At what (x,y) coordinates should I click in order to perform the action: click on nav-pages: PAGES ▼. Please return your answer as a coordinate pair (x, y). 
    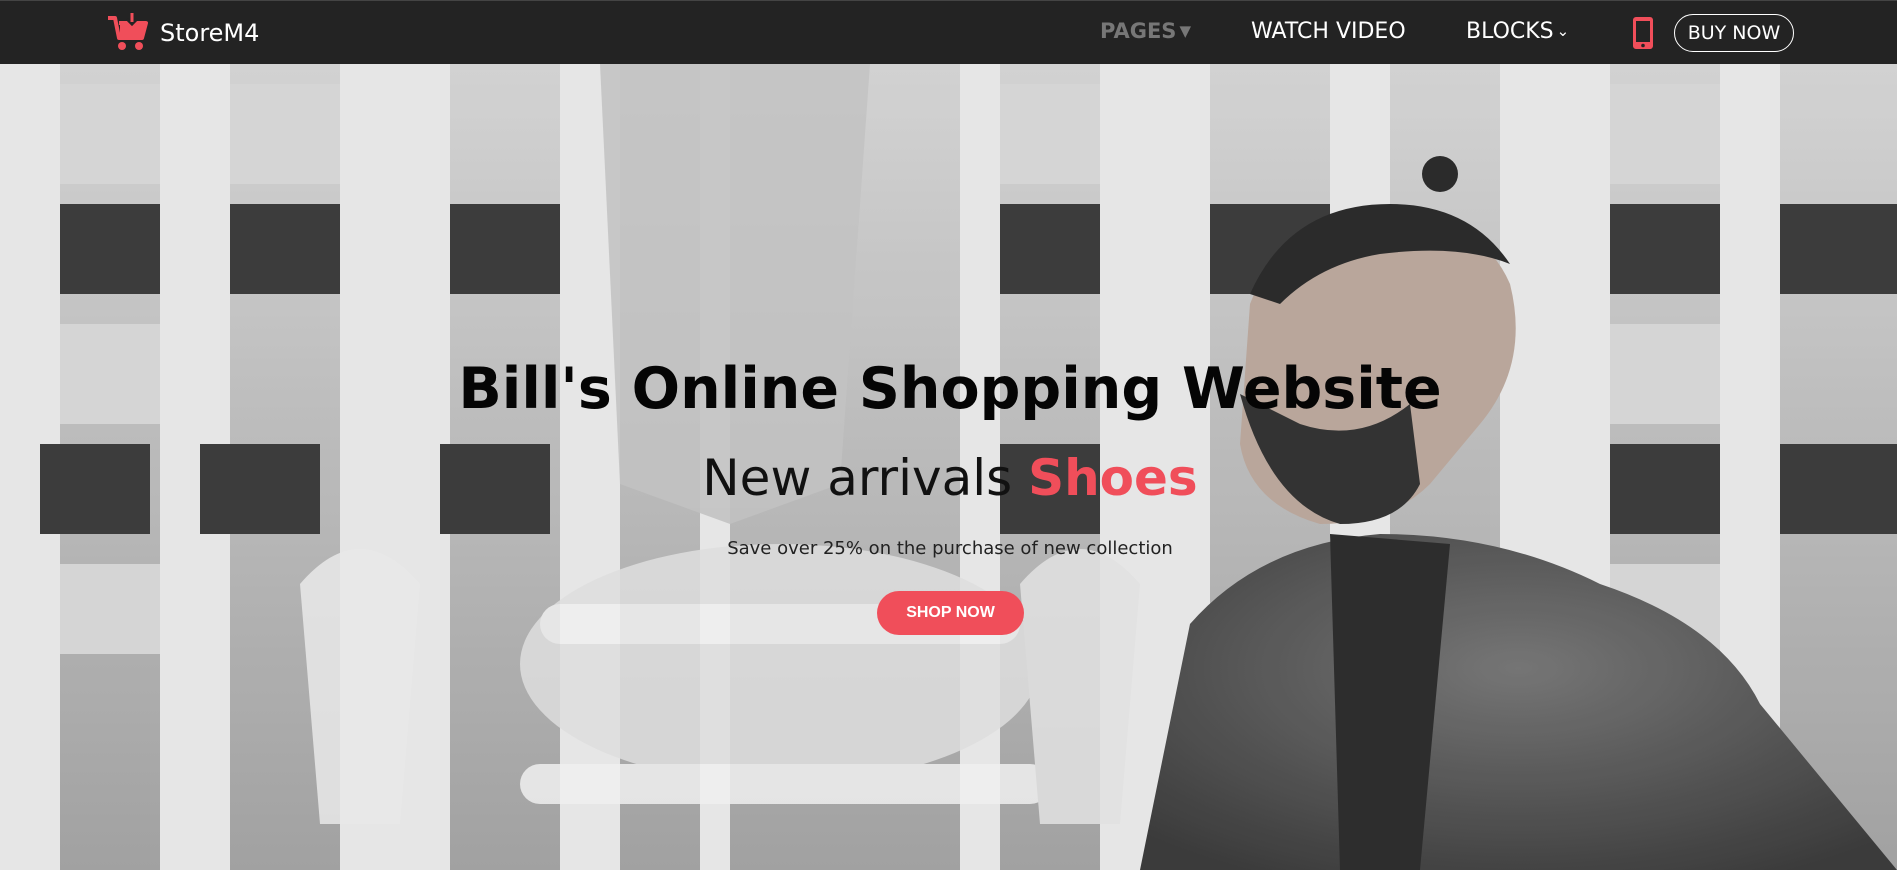
    Looking at the image, I should click on (1145, 31).